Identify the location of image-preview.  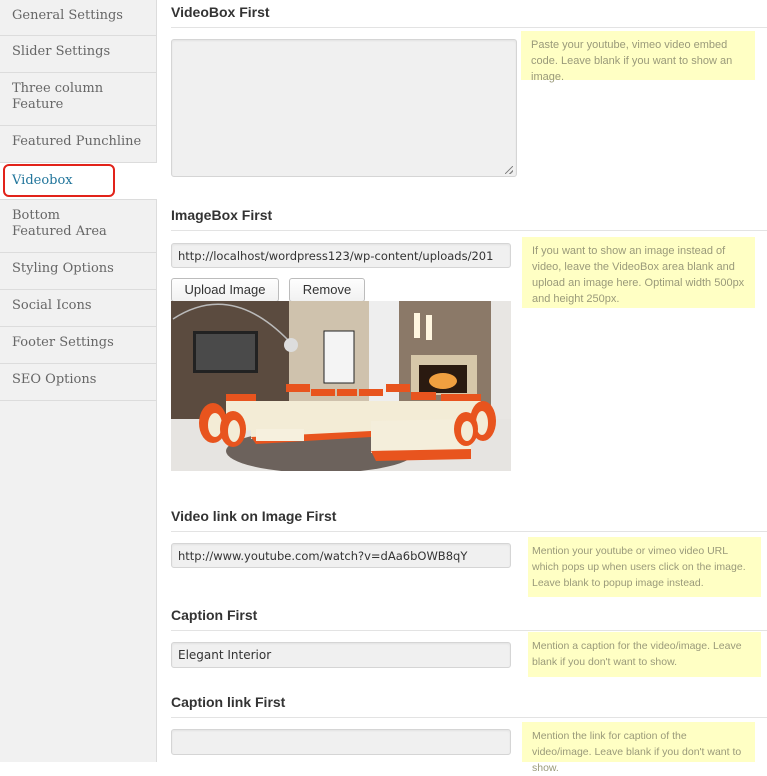
(341, 386).